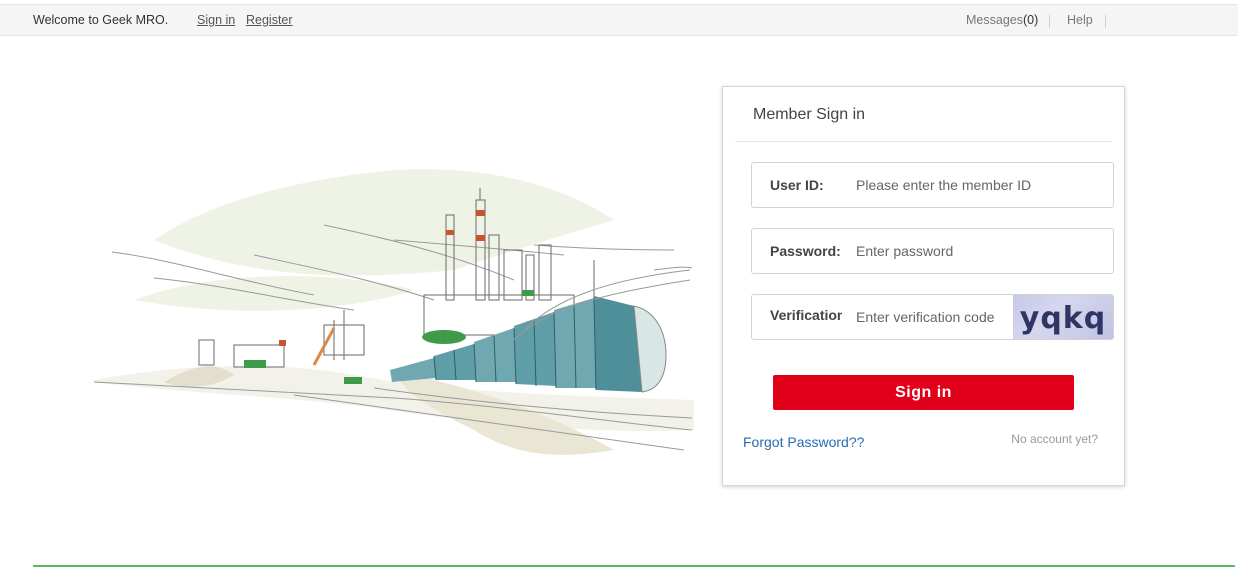 This screenshot has height=571, width=1238. I want to click on password-label: Password:, so click(805, 251).